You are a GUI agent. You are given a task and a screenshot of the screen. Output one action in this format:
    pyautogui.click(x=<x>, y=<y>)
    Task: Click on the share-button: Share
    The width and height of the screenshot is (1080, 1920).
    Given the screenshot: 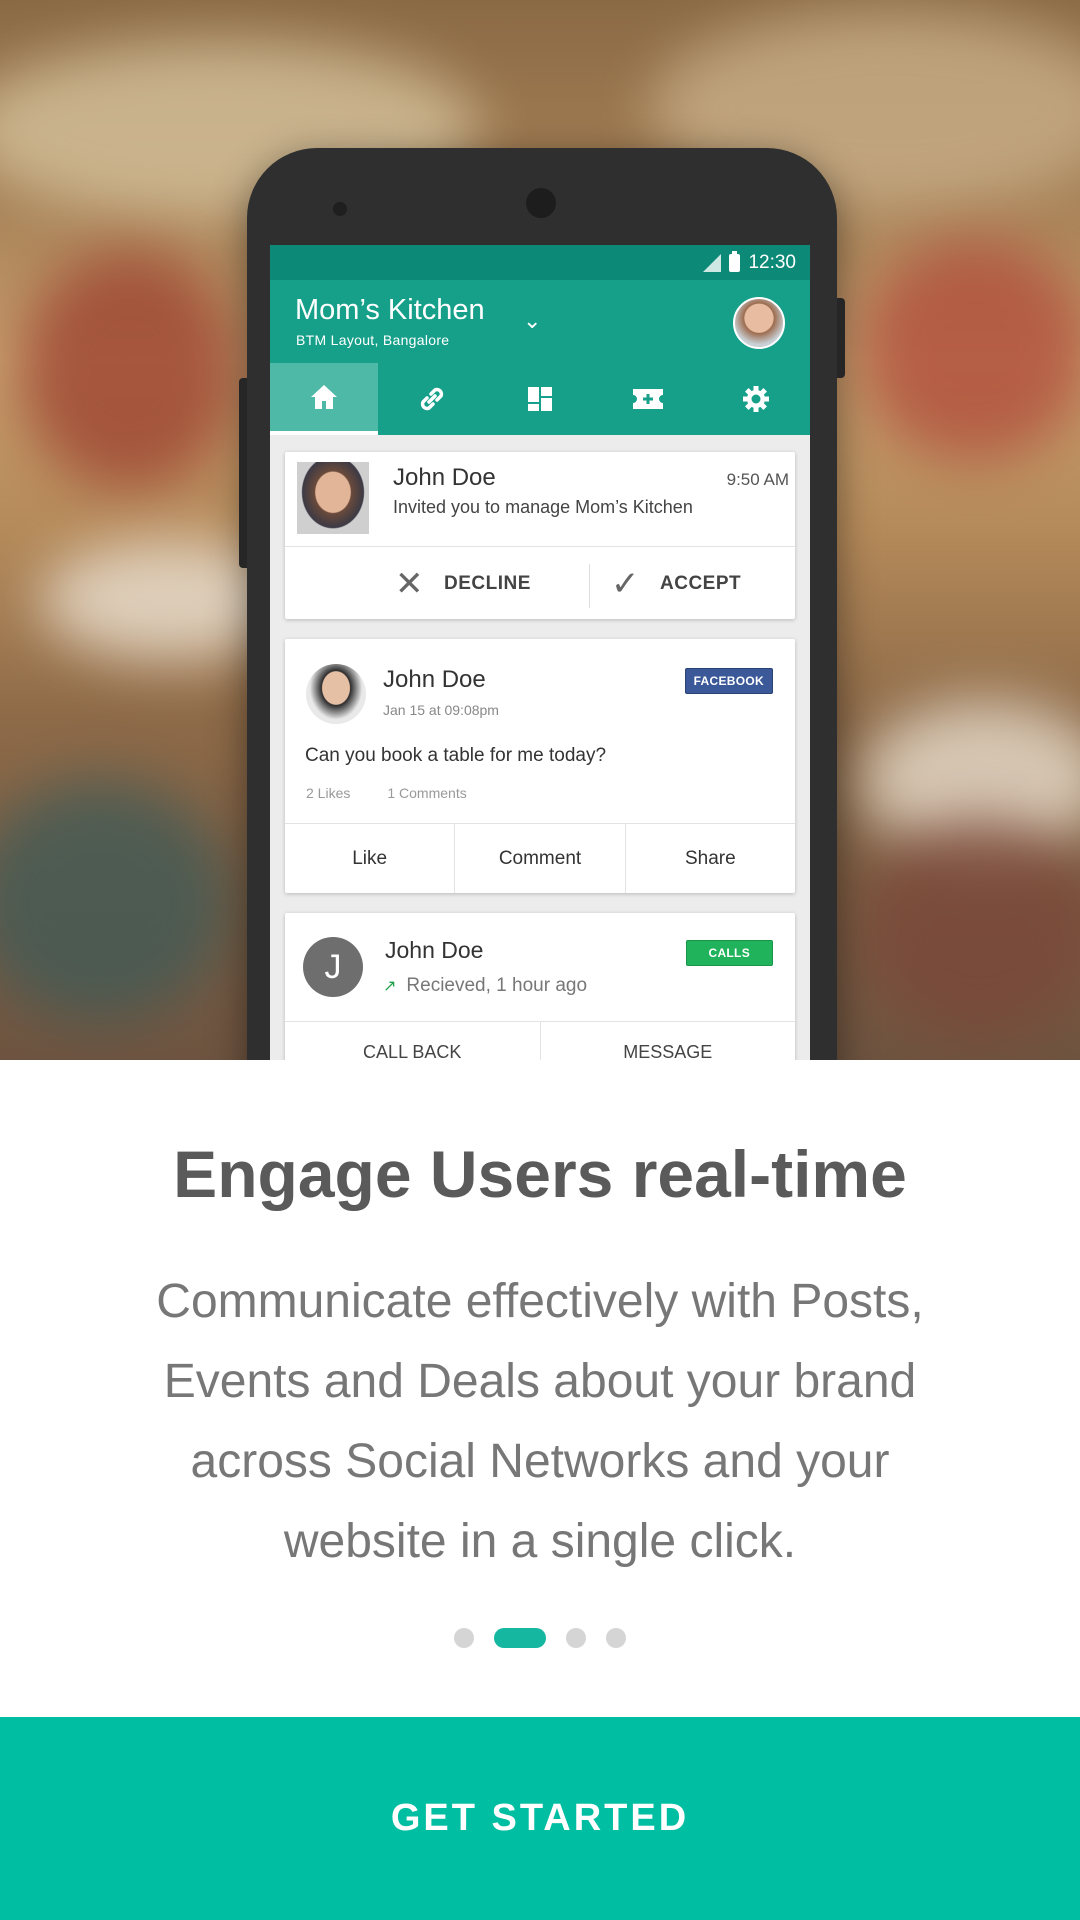 What is the action you would take?
    pyautogui.click(x=710, y=858)
    